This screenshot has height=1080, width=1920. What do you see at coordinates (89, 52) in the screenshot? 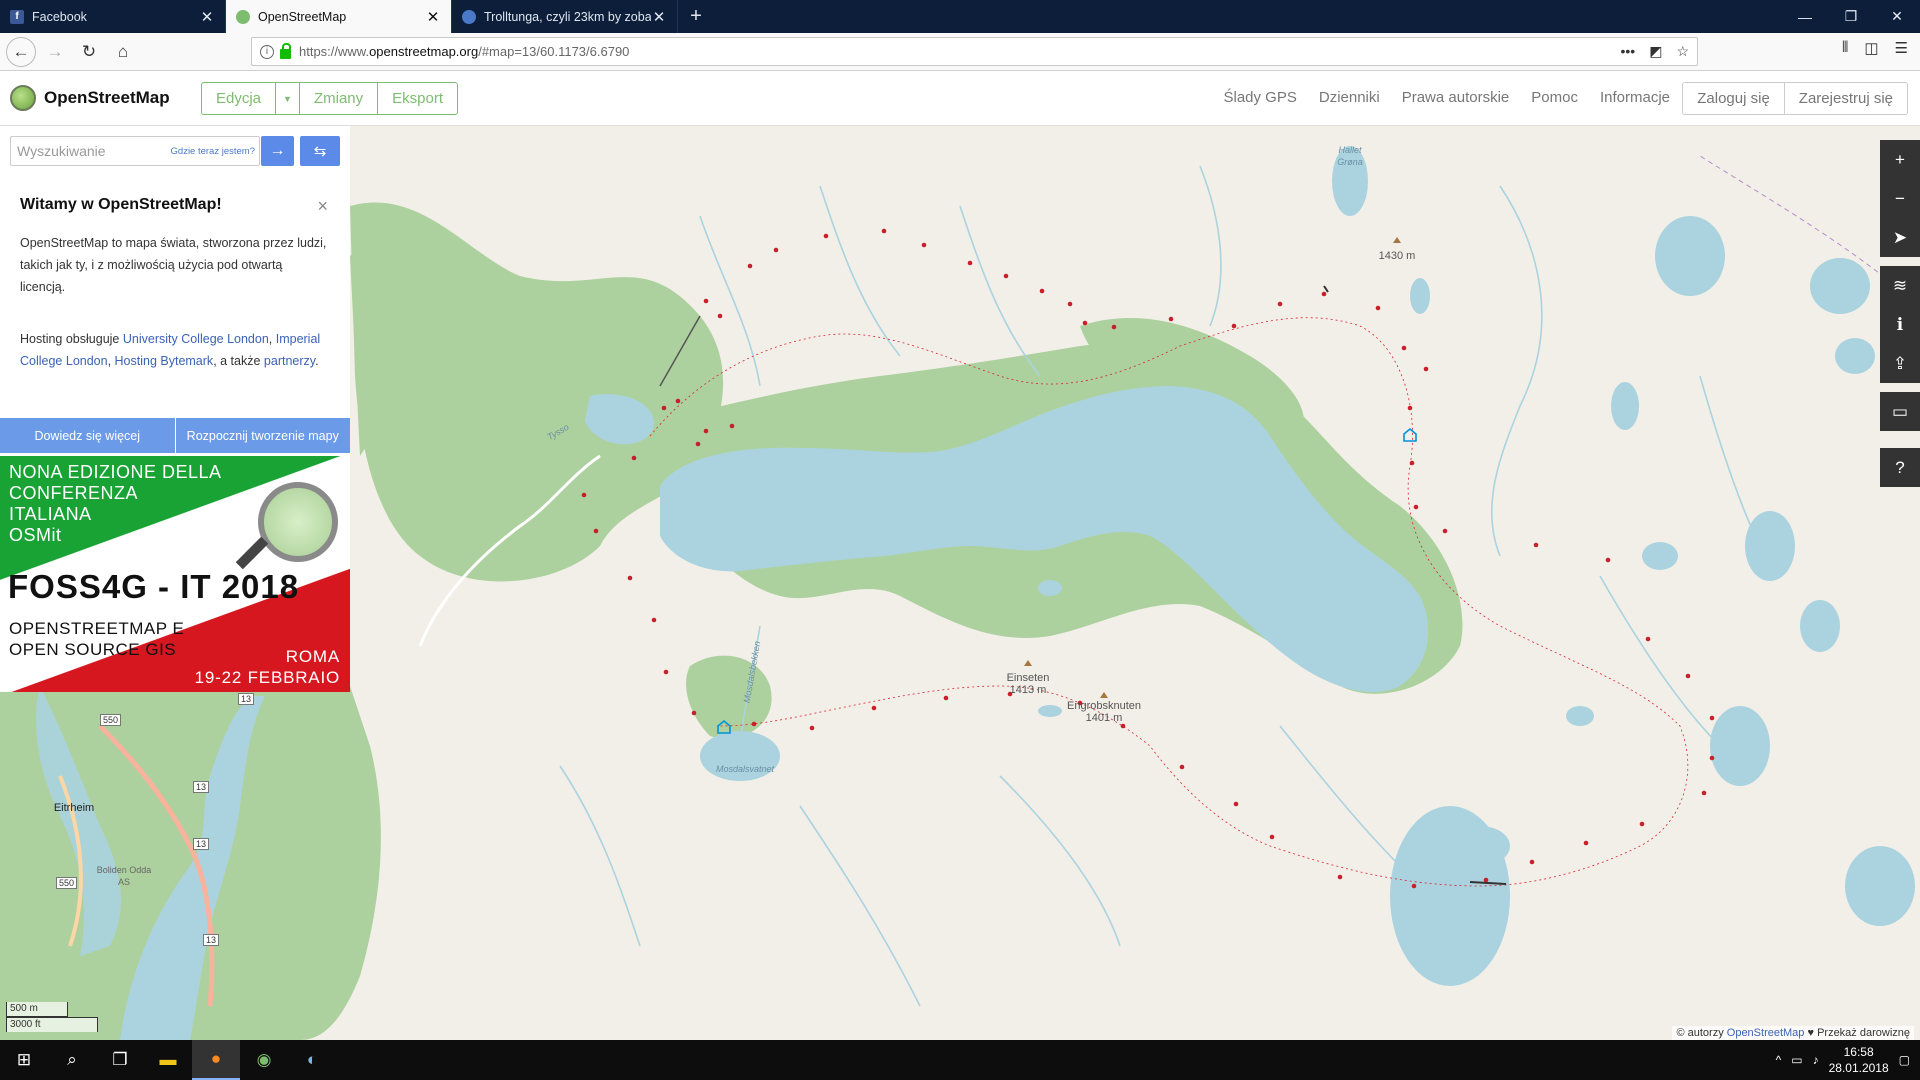
I see `reload-button: ↻` at bounding box center [89, 52].